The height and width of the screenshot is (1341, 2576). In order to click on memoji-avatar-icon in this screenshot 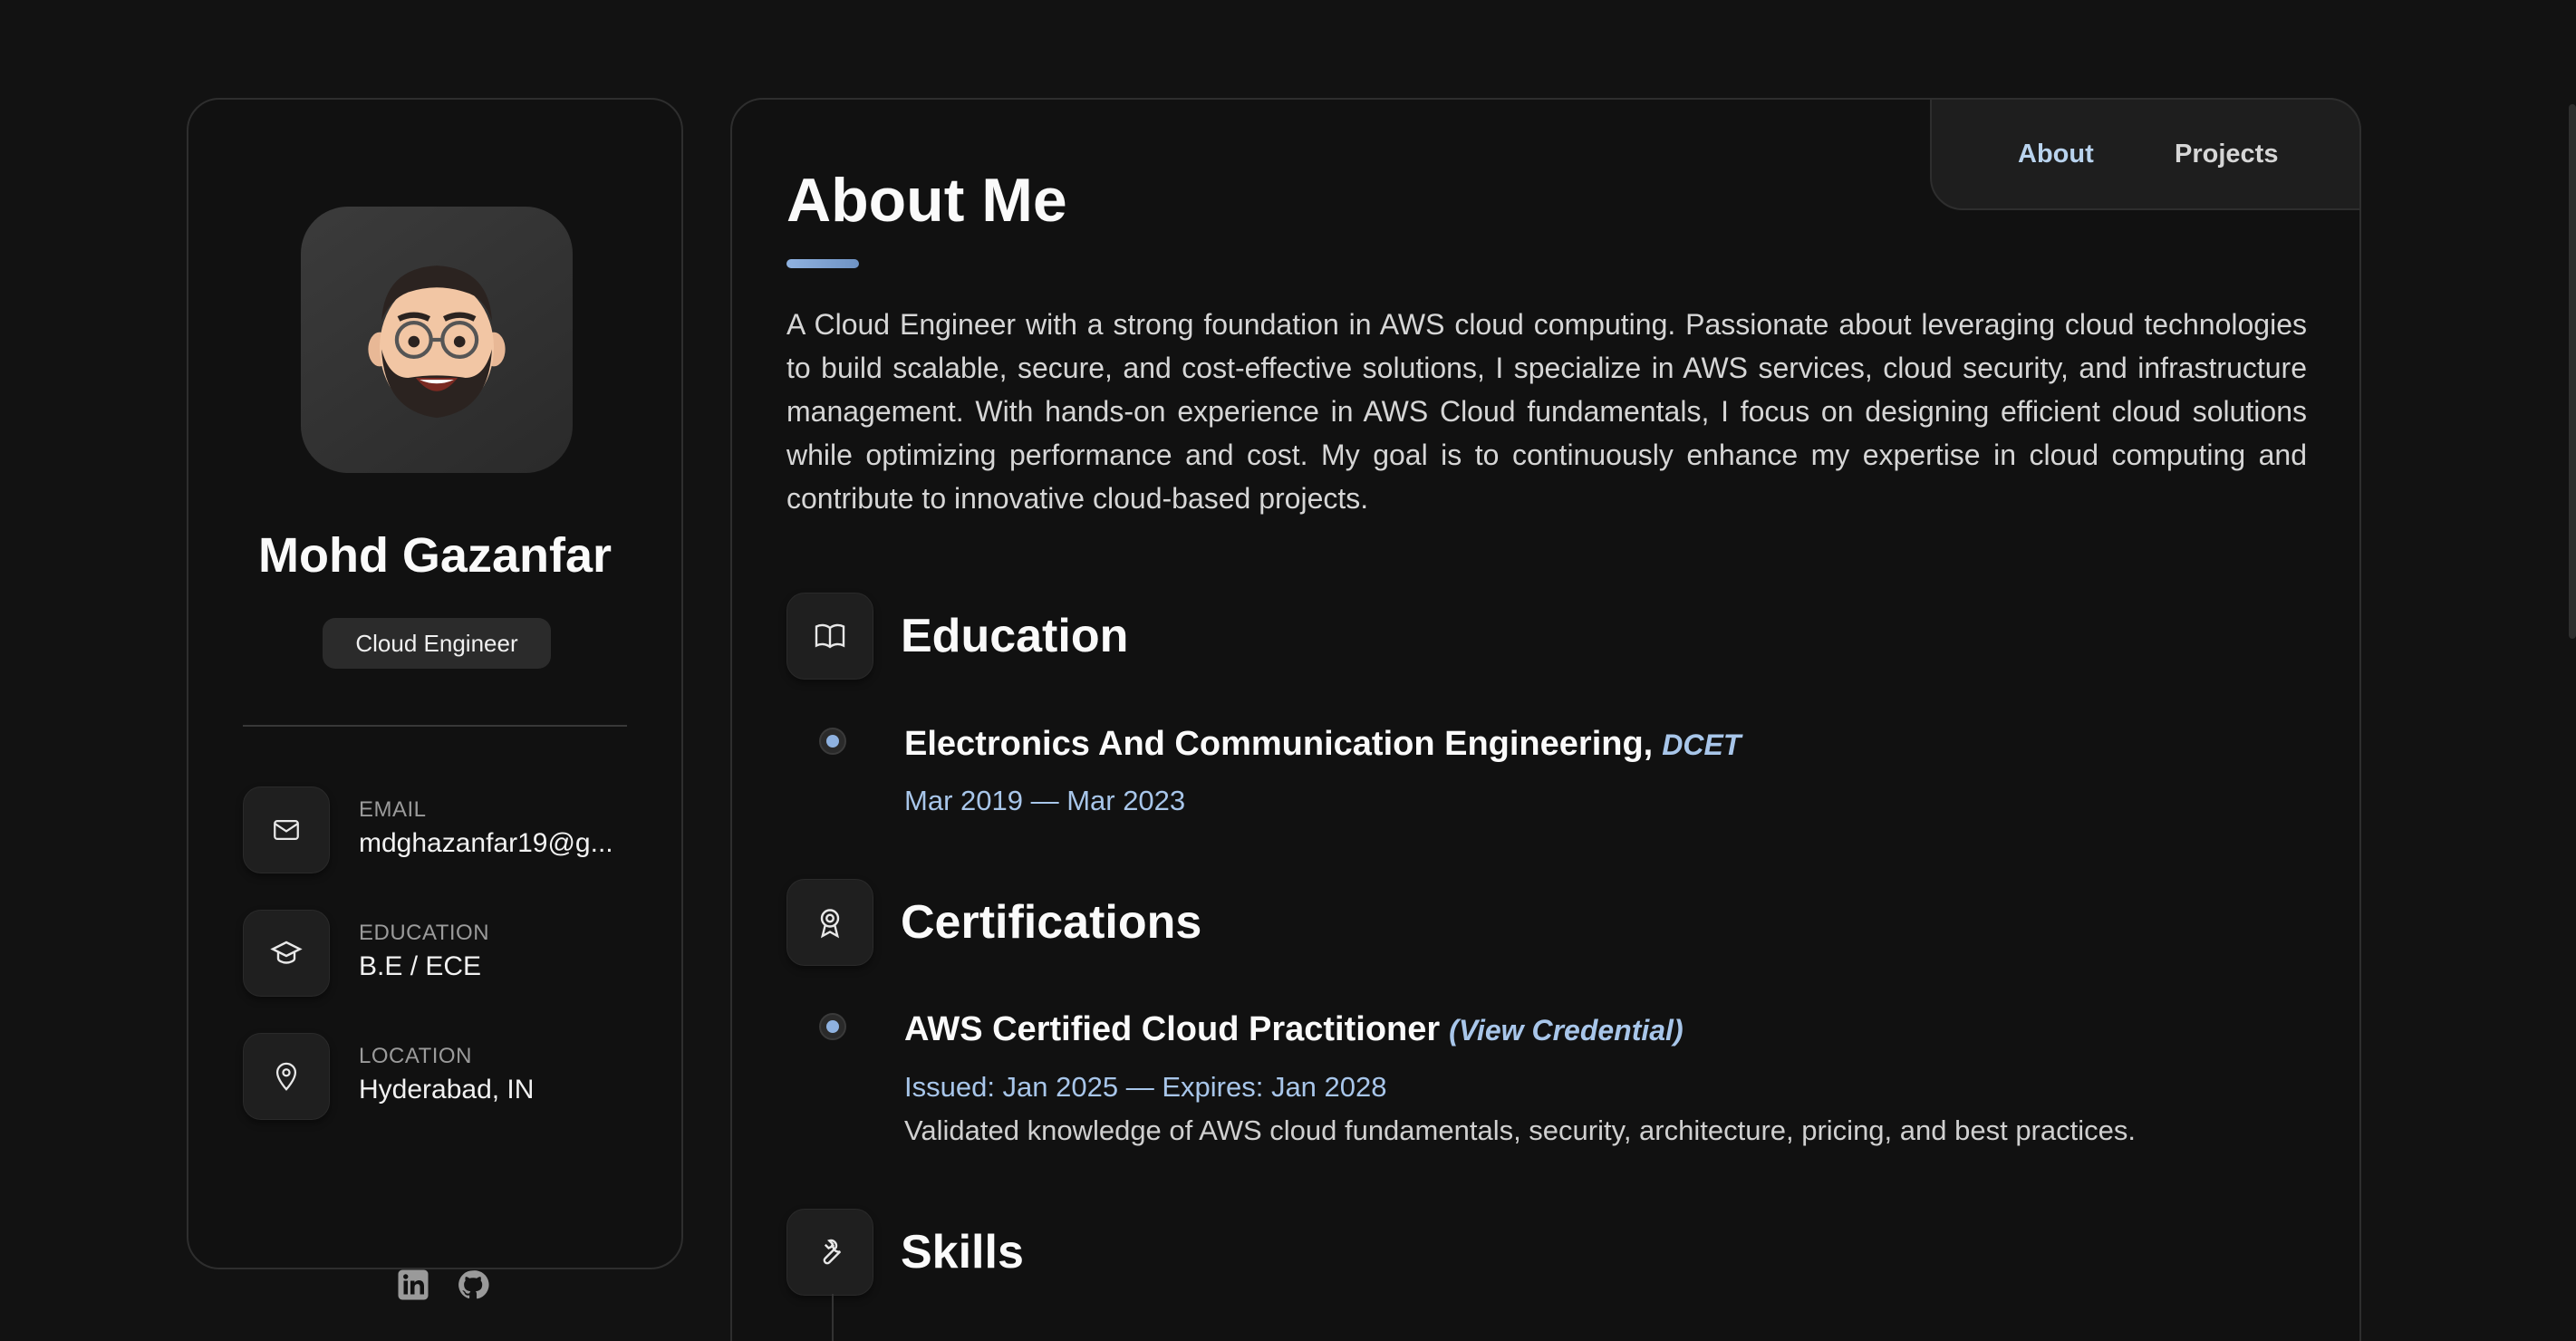, I will do `click(437, 342)`.